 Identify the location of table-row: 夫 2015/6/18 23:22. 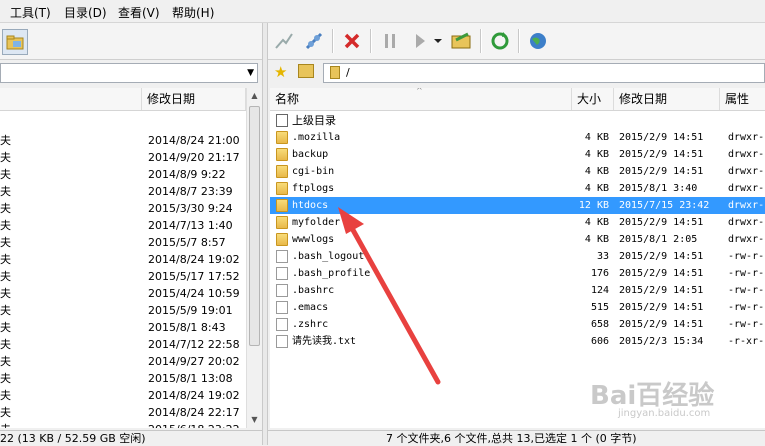
(123, 424).